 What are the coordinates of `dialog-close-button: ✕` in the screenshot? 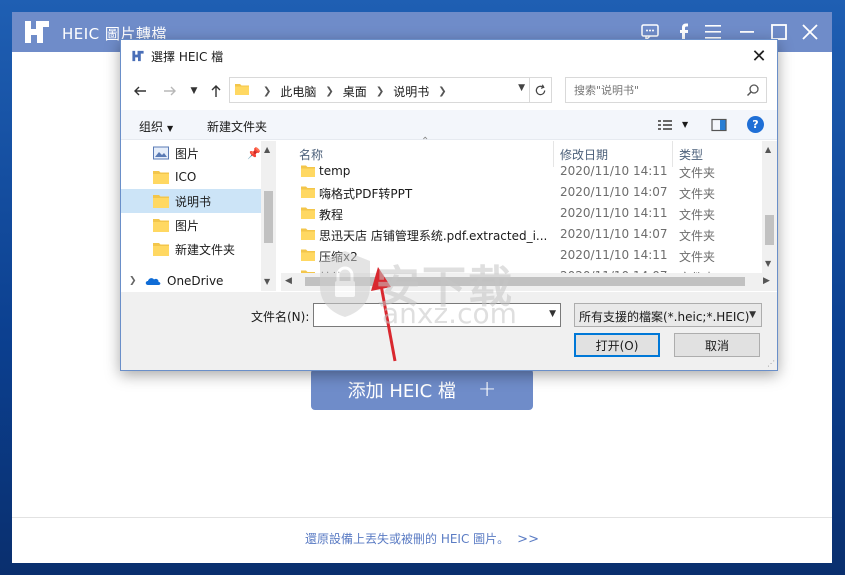 It's located at (759, 56).